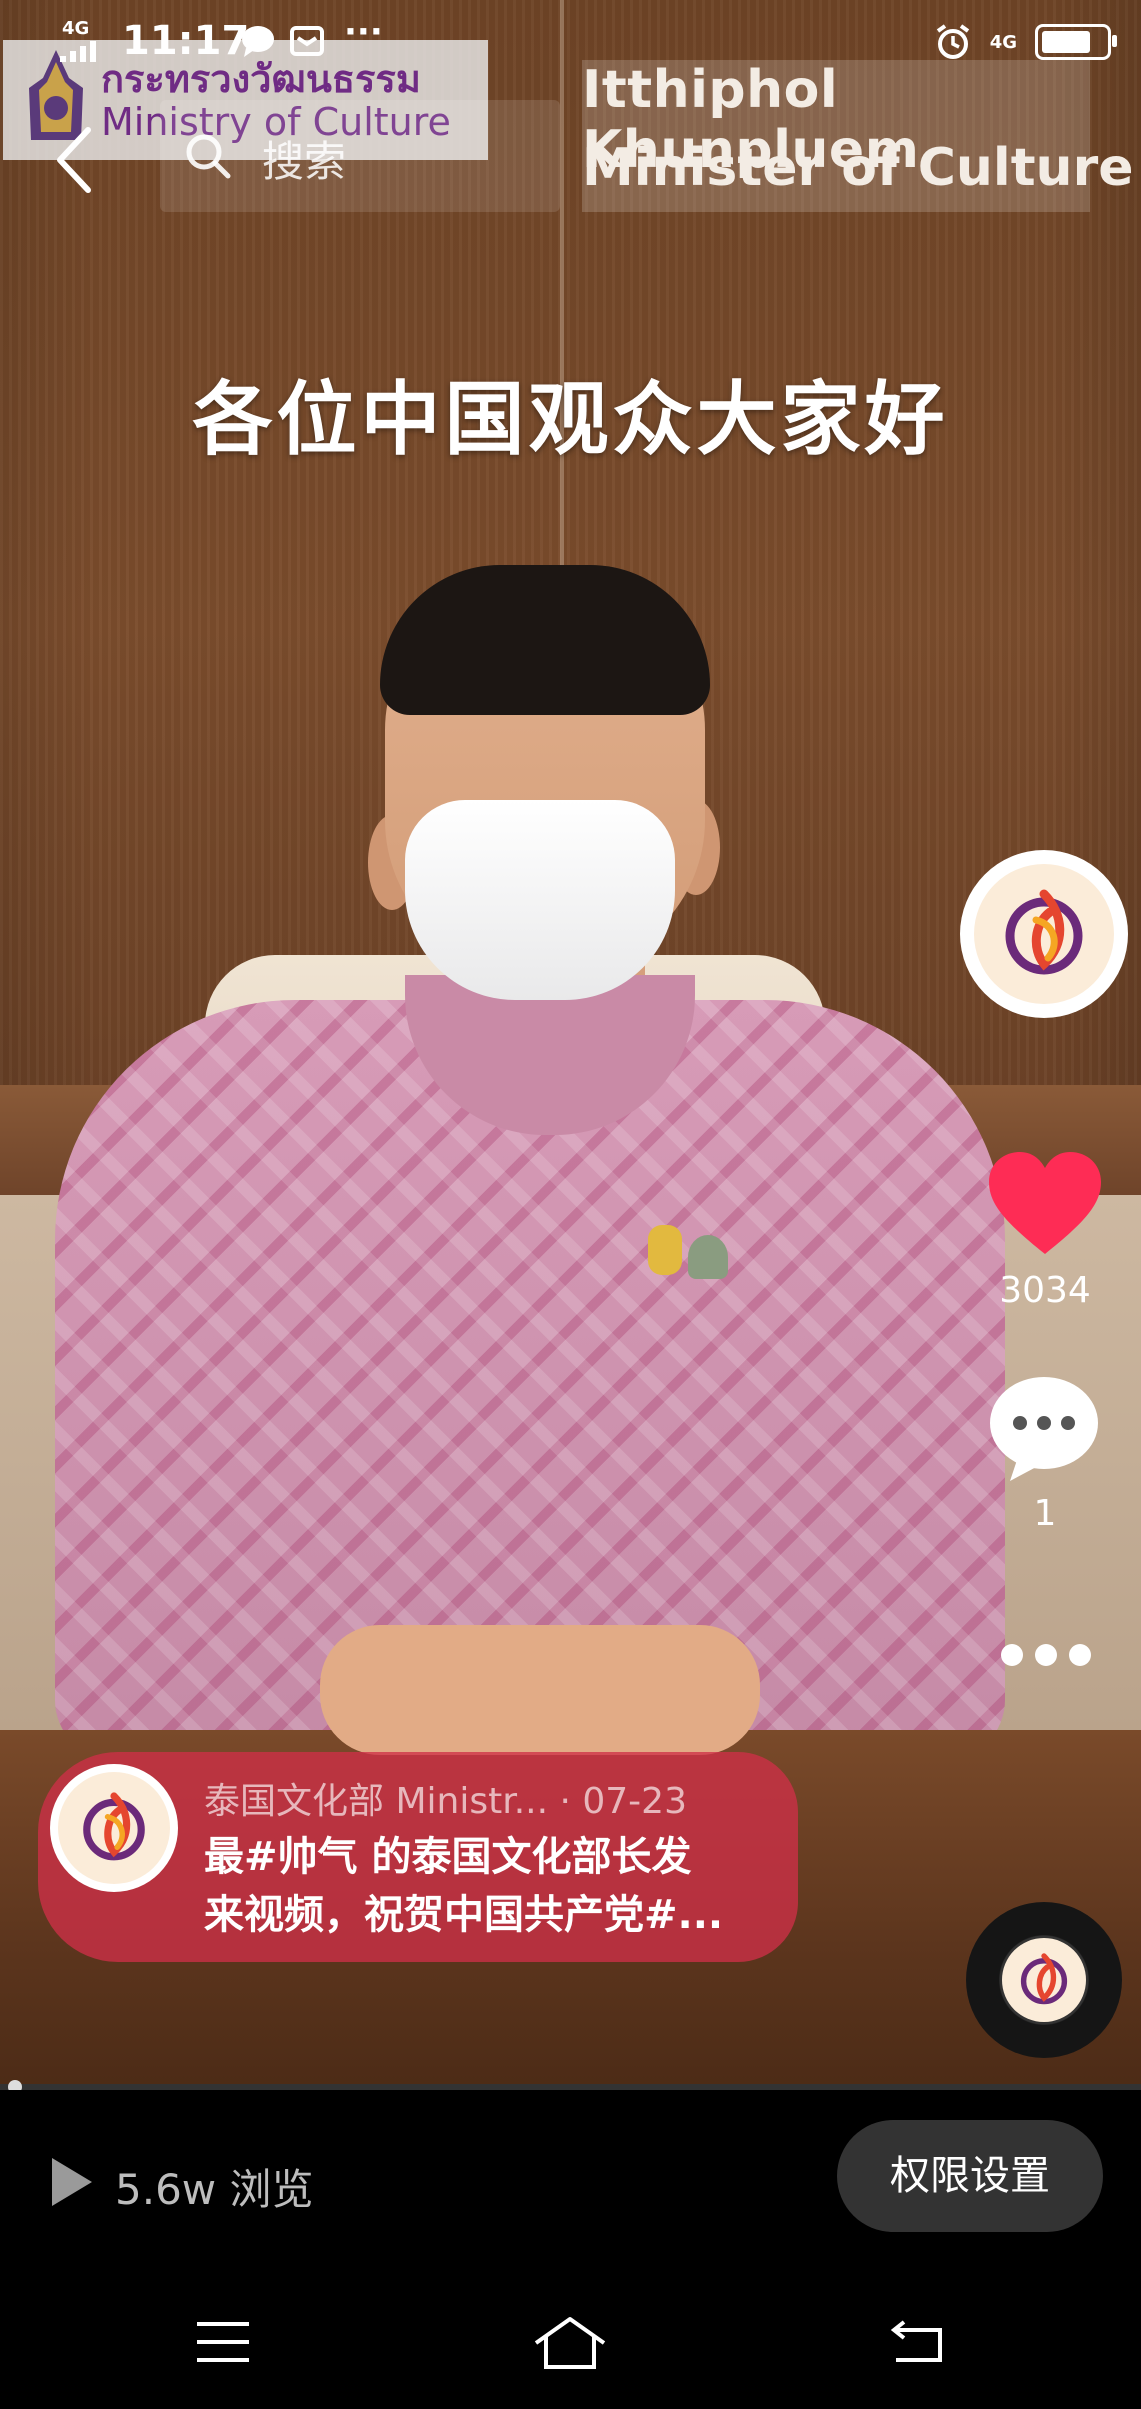 The height and width of the screenshot is (2409, 1141). I want to click on network-type: 4G, so click(76, 28).